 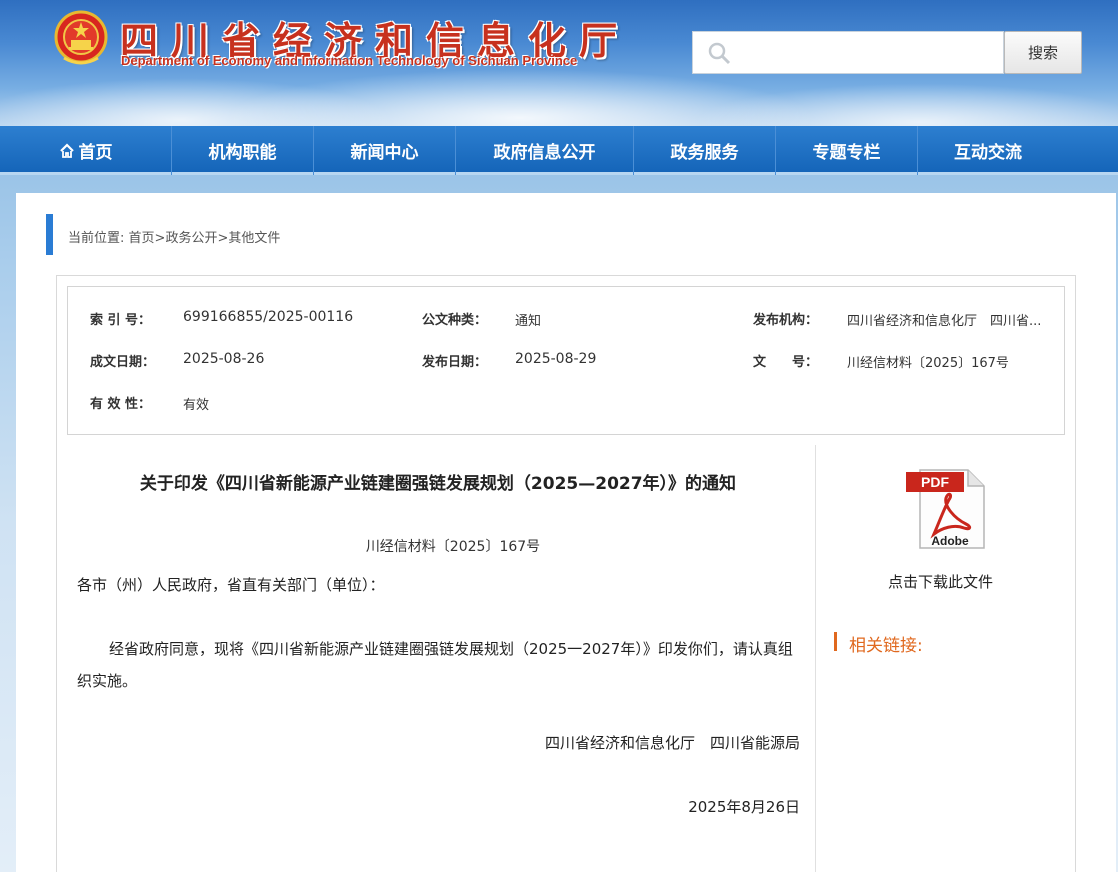 I want to click on index-label: 索 引 号：, so click(x=121, y=320).